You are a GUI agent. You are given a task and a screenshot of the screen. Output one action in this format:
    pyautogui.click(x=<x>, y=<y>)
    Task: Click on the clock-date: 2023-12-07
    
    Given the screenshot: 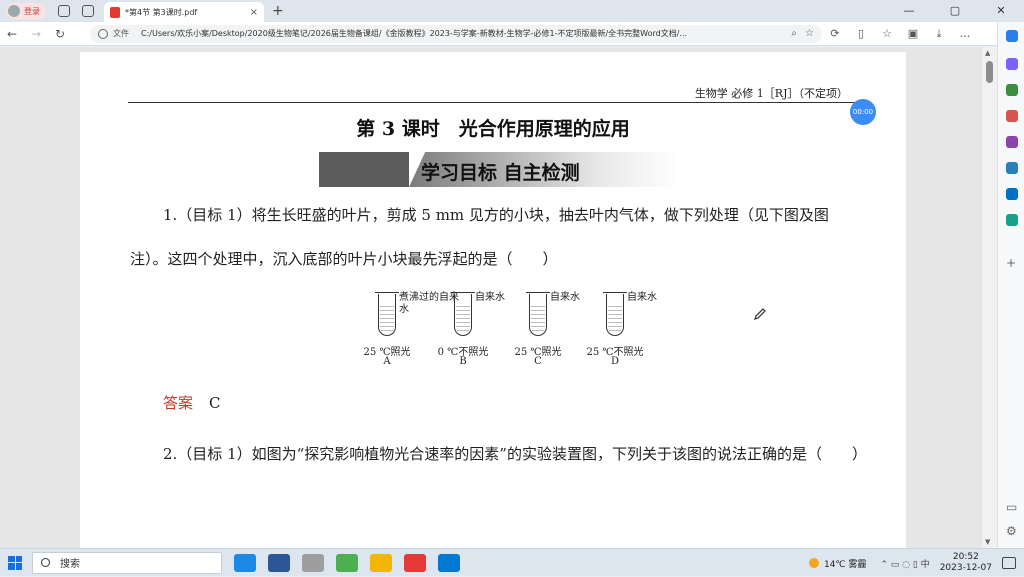 What is the action you would take?
    pyautogui.click(x=965, y=568)
    